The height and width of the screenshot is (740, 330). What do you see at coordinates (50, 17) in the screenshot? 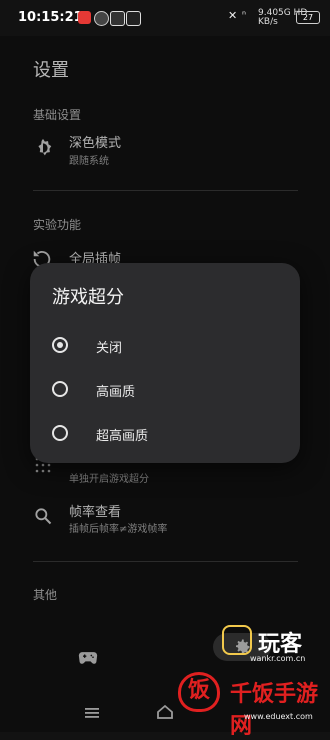
I see `status-time: 10:15:21` at bounding box center [50, 17].